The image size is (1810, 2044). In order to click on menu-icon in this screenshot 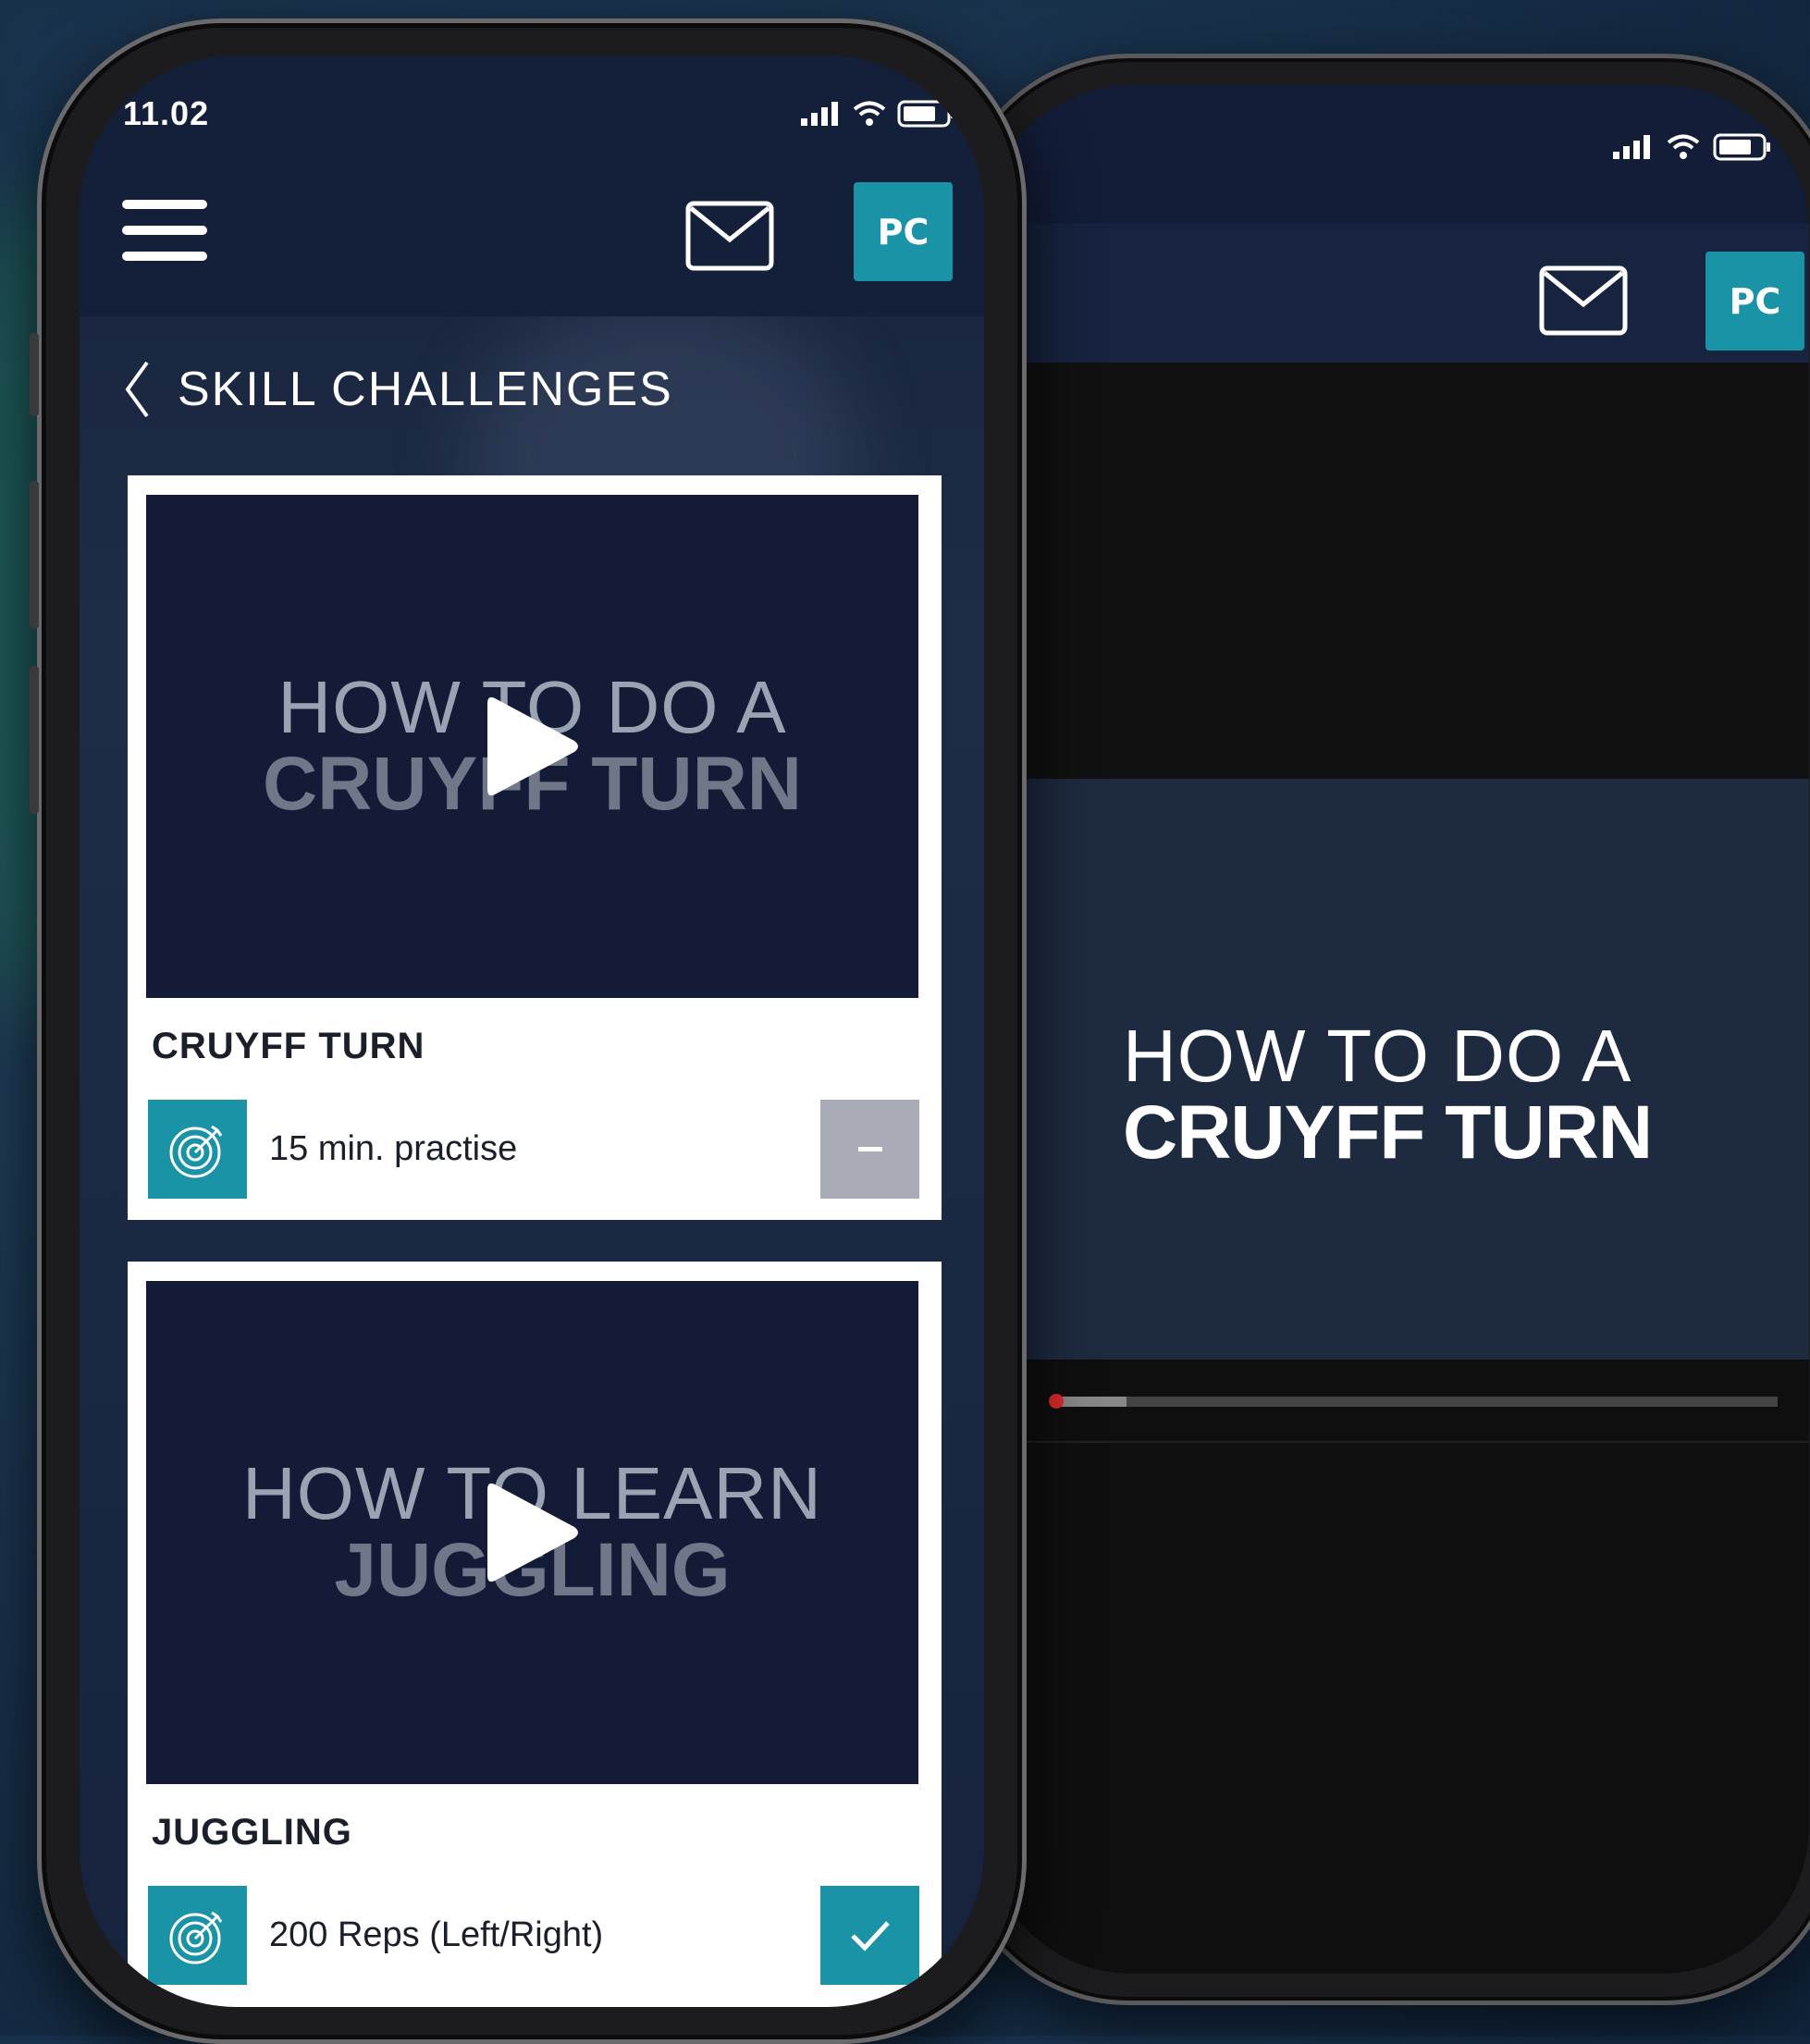, I will do `click(164, 230)`.